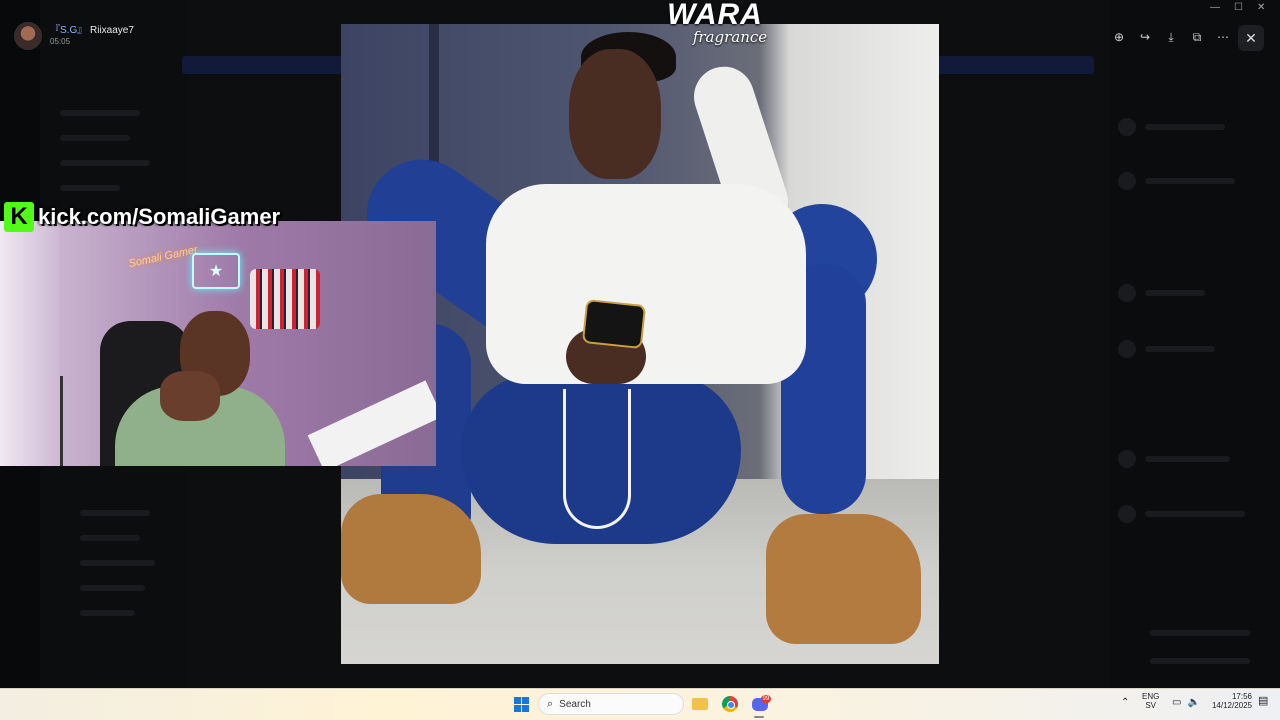 The width and height of the screenshot is (1280, 720). What do you see at coordinates (61, 421) in the screenshot?
I see `webcam-mic-stand` at bounding box center [61, 421].